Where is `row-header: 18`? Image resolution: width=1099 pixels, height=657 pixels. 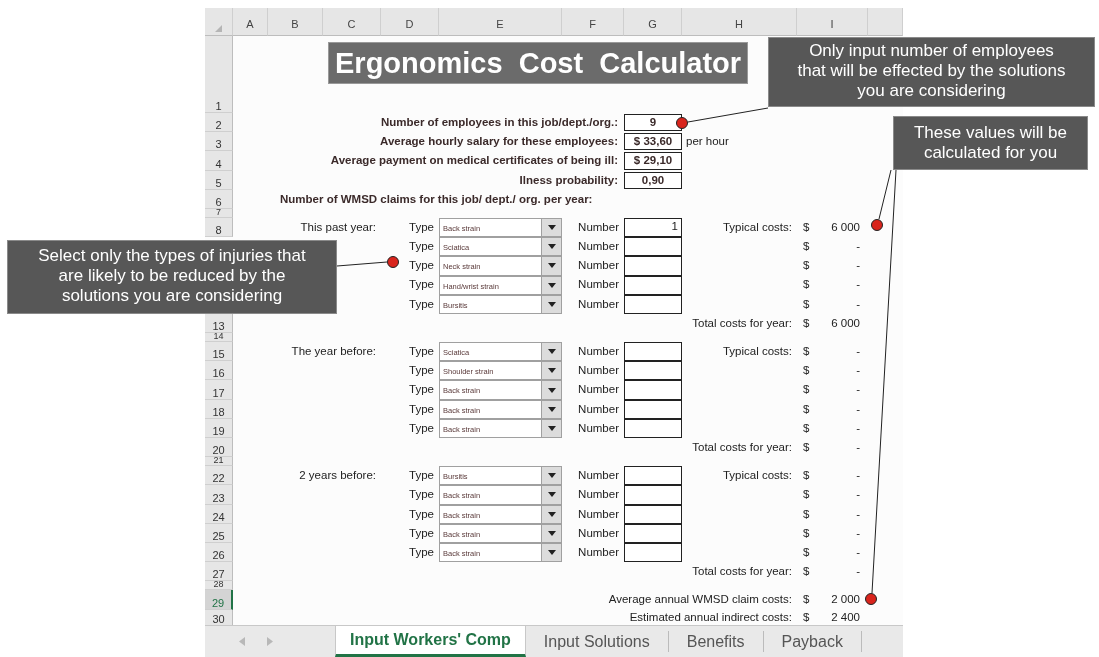
row-header: 18 is located at coordinates (219, 409).